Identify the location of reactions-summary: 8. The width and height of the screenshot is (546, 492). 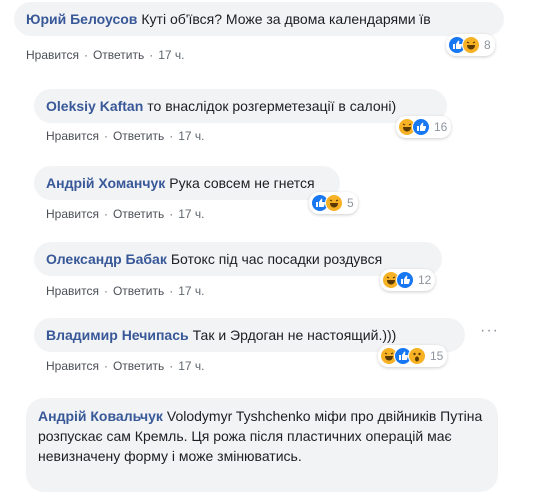
(470, 45).